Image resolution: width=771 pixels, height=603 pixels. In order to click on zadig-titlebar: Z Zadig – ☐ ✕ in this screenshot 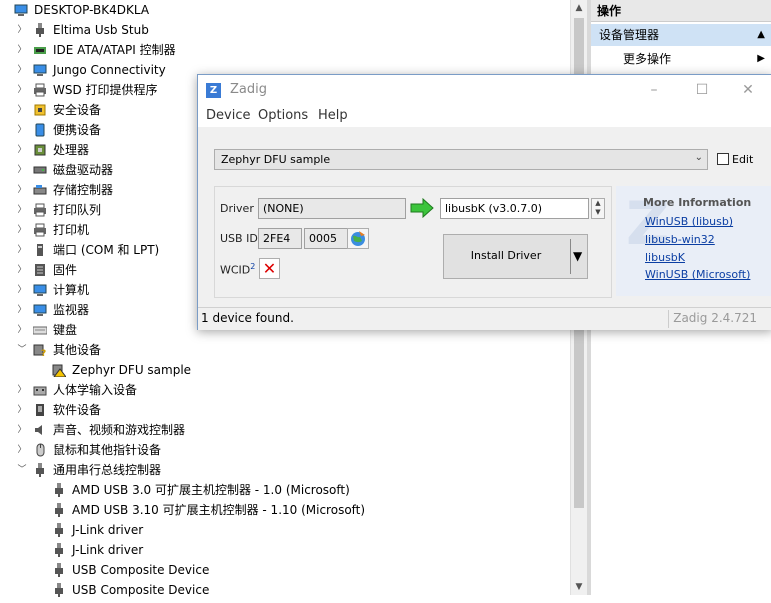, I will do `click(484, 90)`.